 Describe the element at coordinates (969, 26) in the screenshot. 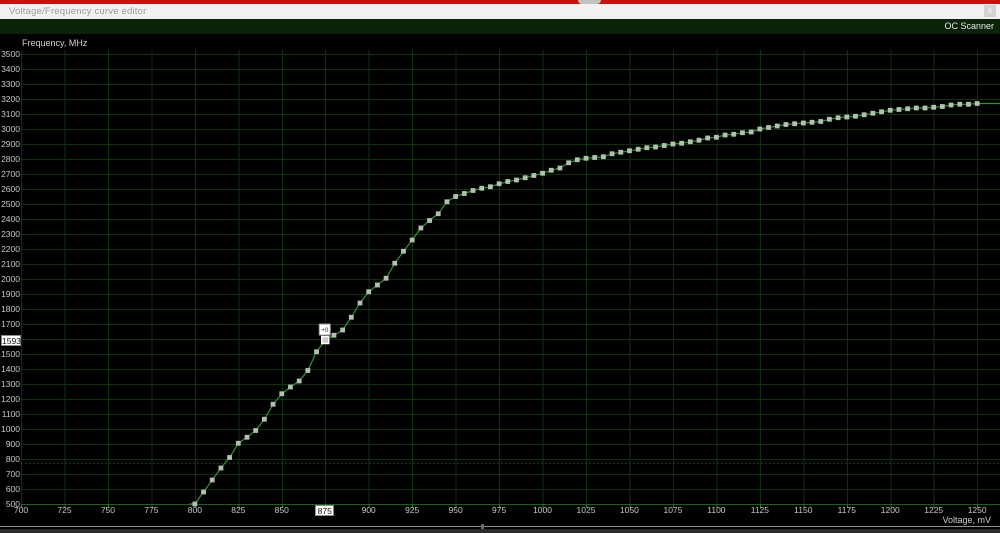

I see `oc-scanner-button: OC Scanner` at that location.